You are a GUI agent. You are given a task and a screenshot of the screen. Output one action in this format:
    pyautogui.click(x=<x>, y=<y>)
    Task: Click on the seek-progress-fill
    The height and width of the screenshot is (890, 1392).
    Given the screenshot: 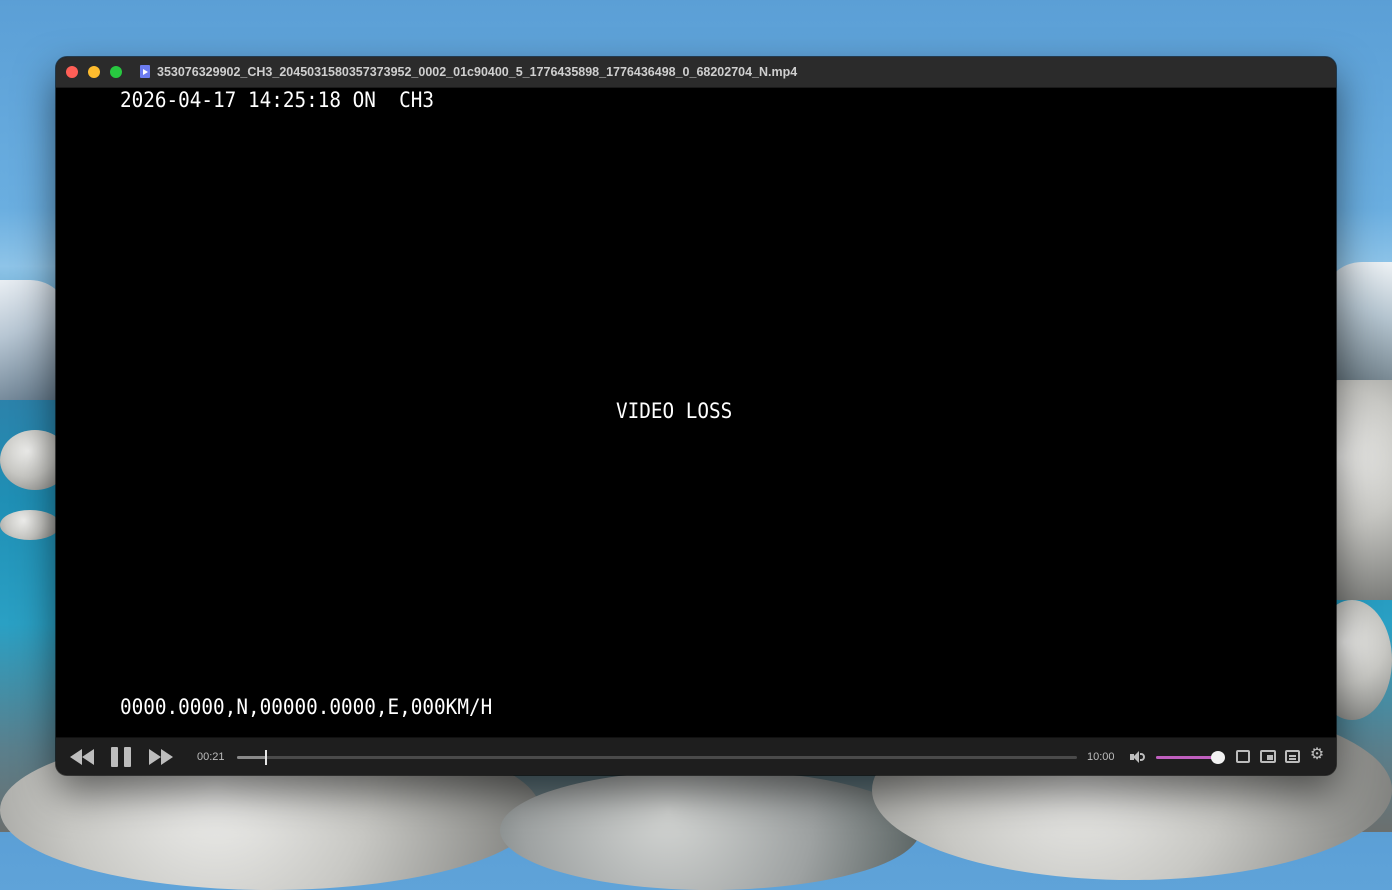 What is the action you would take?
    pyautogui.click(x=252, y=757)
    